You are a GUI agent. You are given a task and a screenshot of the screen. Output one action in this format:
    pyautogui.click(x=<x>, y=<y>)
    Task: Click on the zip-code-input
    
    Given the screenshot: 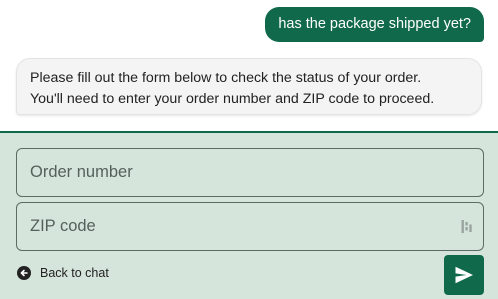 What is the action you would take?
    pyautogui.click(x=250, y=226)
    